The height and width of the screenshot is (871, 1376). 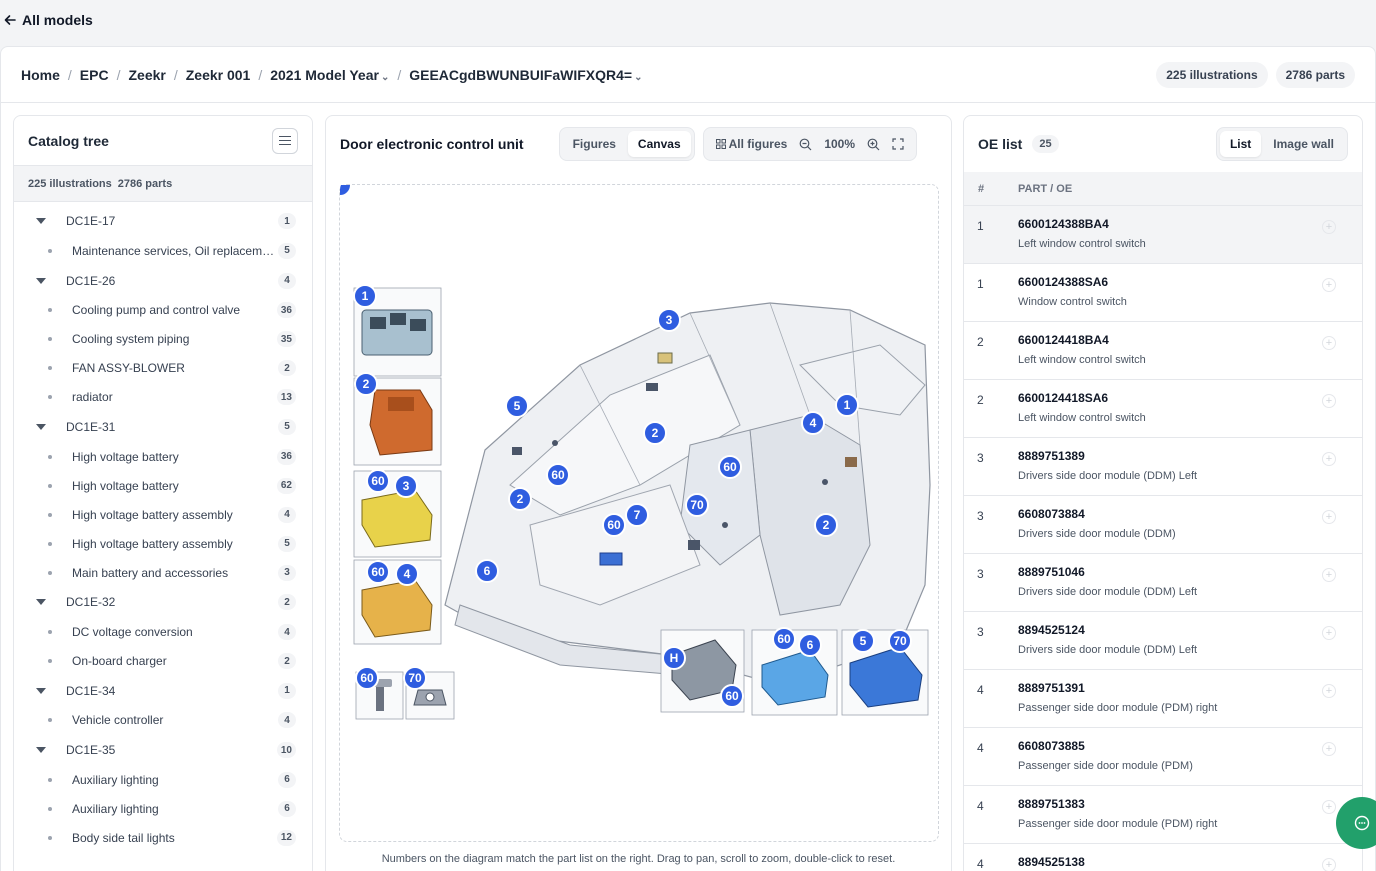 I want to click on tree-group: DC1E-31 5, so click(x=165, y=427).